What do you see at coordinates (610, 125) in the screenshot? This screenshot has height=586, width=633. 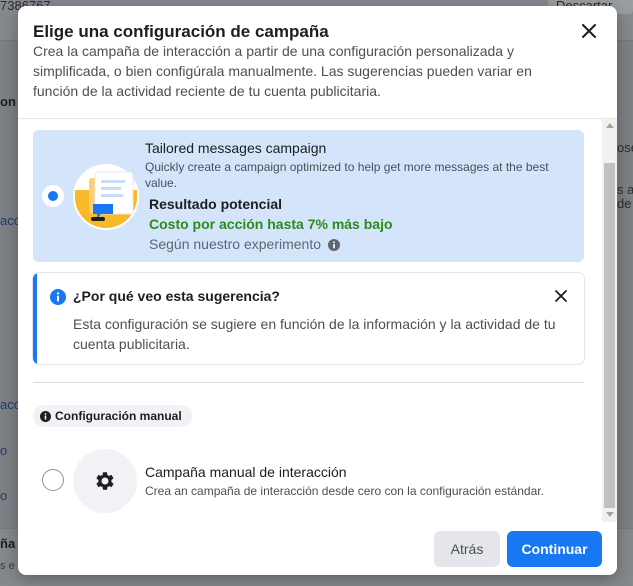 I see `scroll-up-arrow-icon` at bounding box center [610, 125].